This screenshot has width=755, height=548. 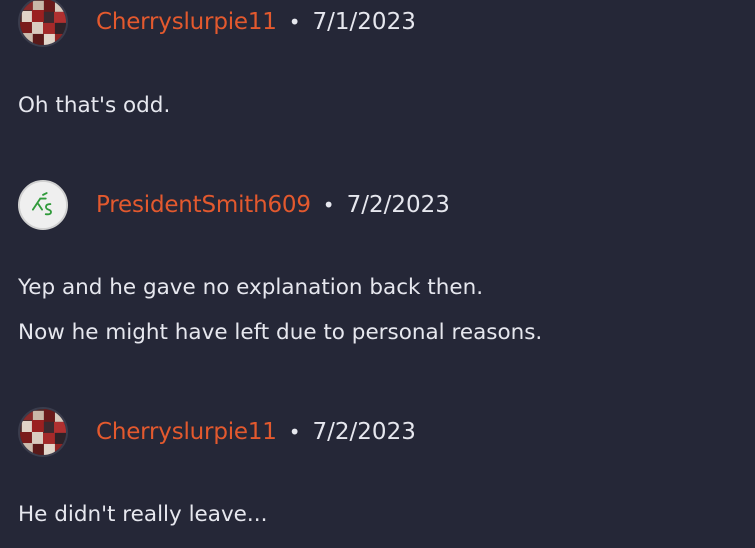 I want to click on comment-header: PresidentSmith609 • 7/2/2023, so click(x=234, y=205).